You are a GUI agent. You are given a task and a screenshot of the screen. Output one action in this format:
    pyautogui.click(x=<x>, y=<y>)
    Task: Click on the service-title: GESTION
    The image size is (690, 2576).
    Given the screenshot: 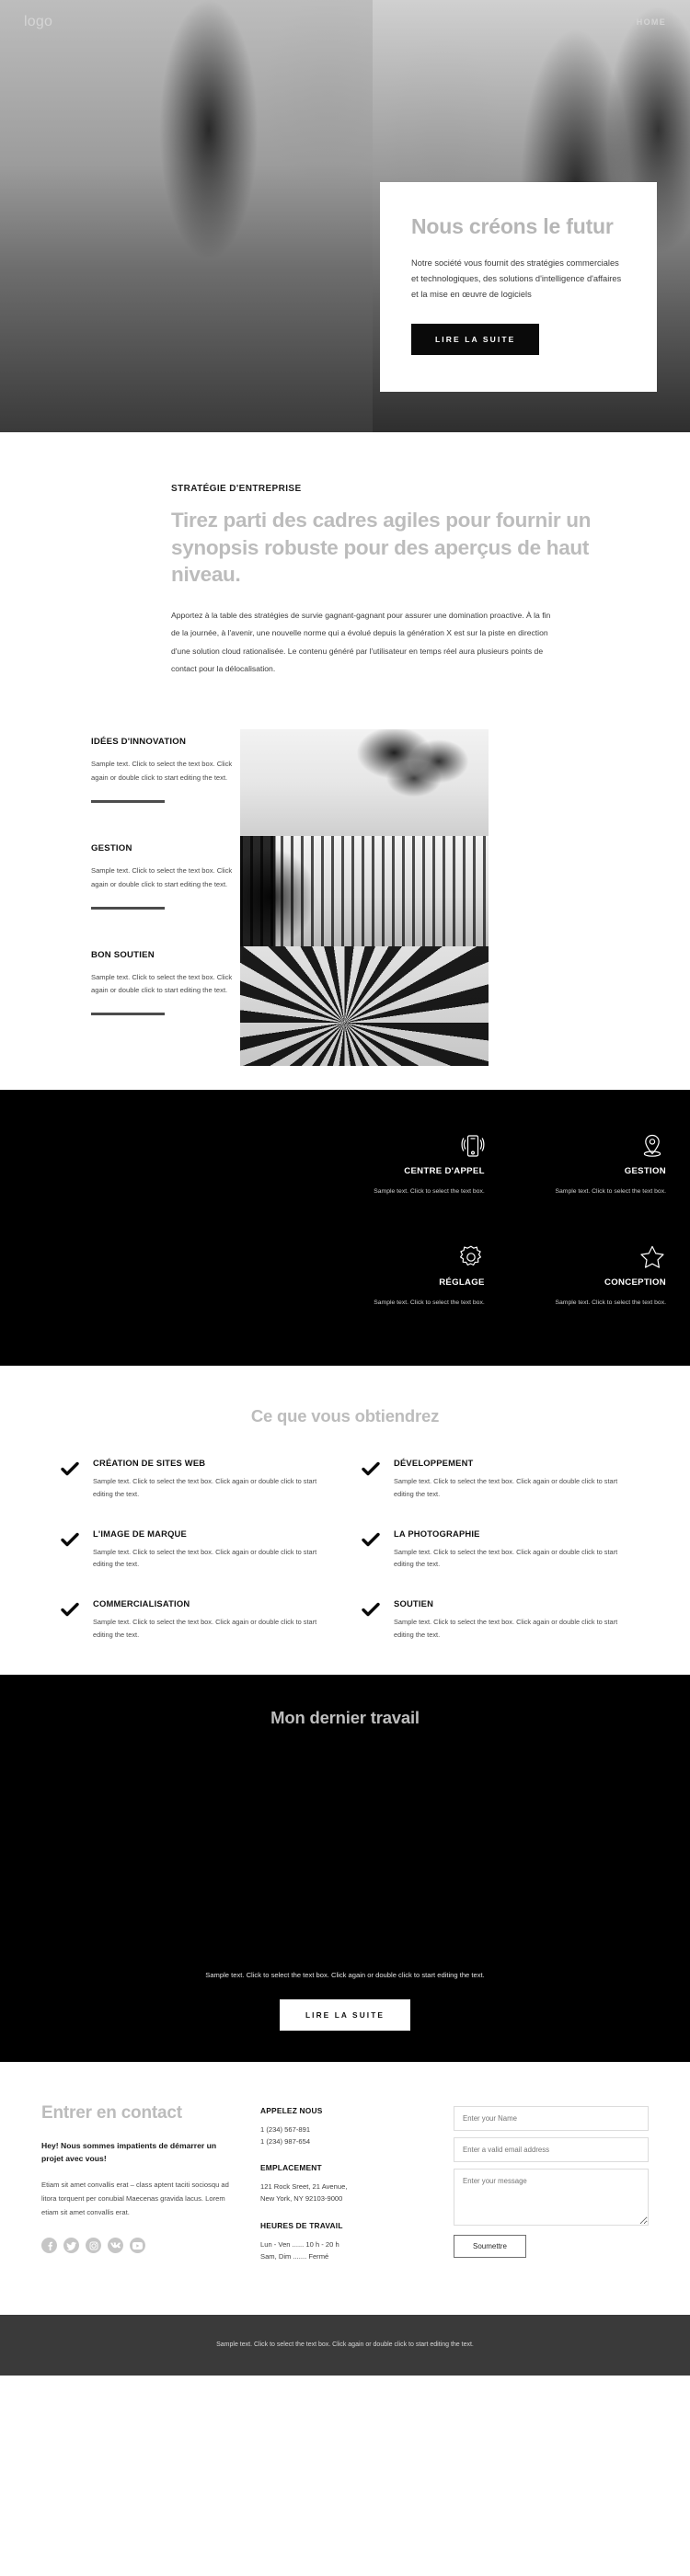 What is the action you would take?
    pyautogui.click(x=645, y=1171)
    